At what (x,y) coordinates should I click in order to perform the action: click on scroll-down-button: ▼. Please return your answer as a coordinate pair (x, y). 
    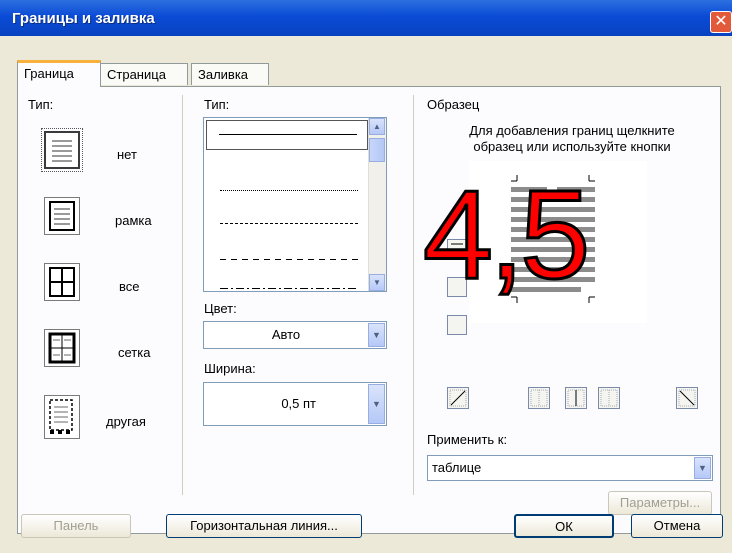
    Looking at the image, I should click on (377, 282).